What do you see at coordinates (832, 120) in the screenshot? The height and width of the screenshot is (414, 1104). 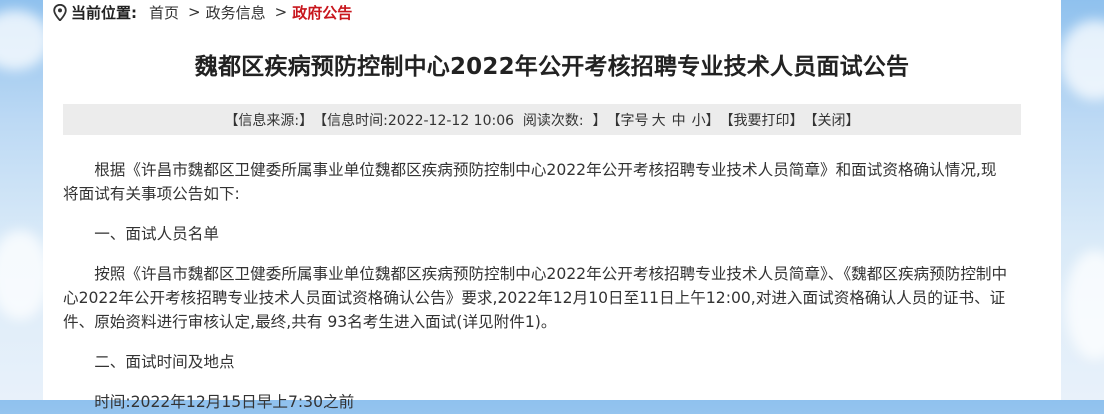 I see `close-button: 【关闭】` at bounding box center [832, 120].